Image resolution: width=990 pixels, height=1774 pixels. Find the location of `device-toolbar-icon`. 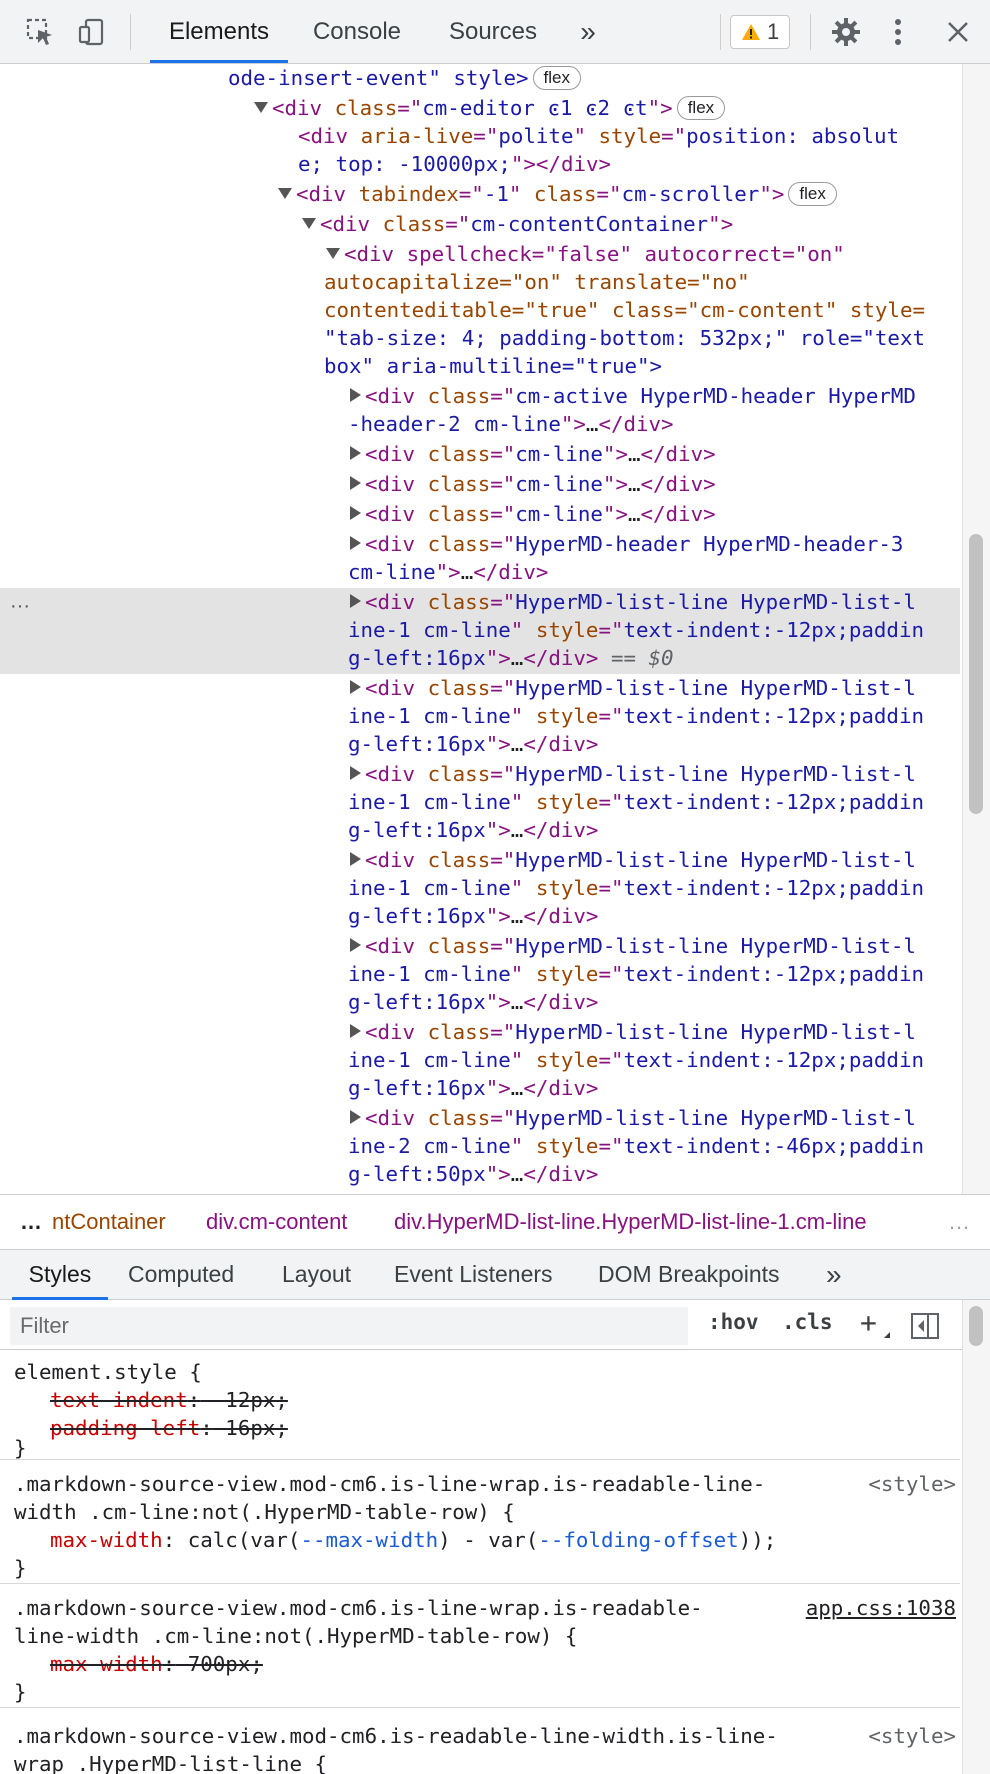

device-toolbar-icon is located at coordinates (92, 31).